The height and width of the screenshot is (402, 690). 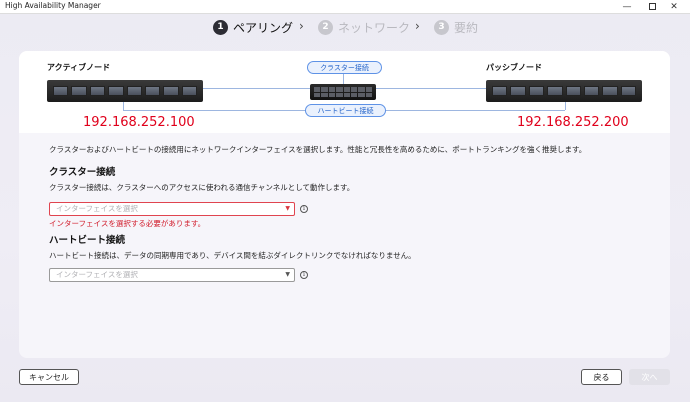 What do you see at coordinates (87, 240) in the screenshot?
I see `heartbeat-heading: ハートビート接続` at bounding box center [87, 240].